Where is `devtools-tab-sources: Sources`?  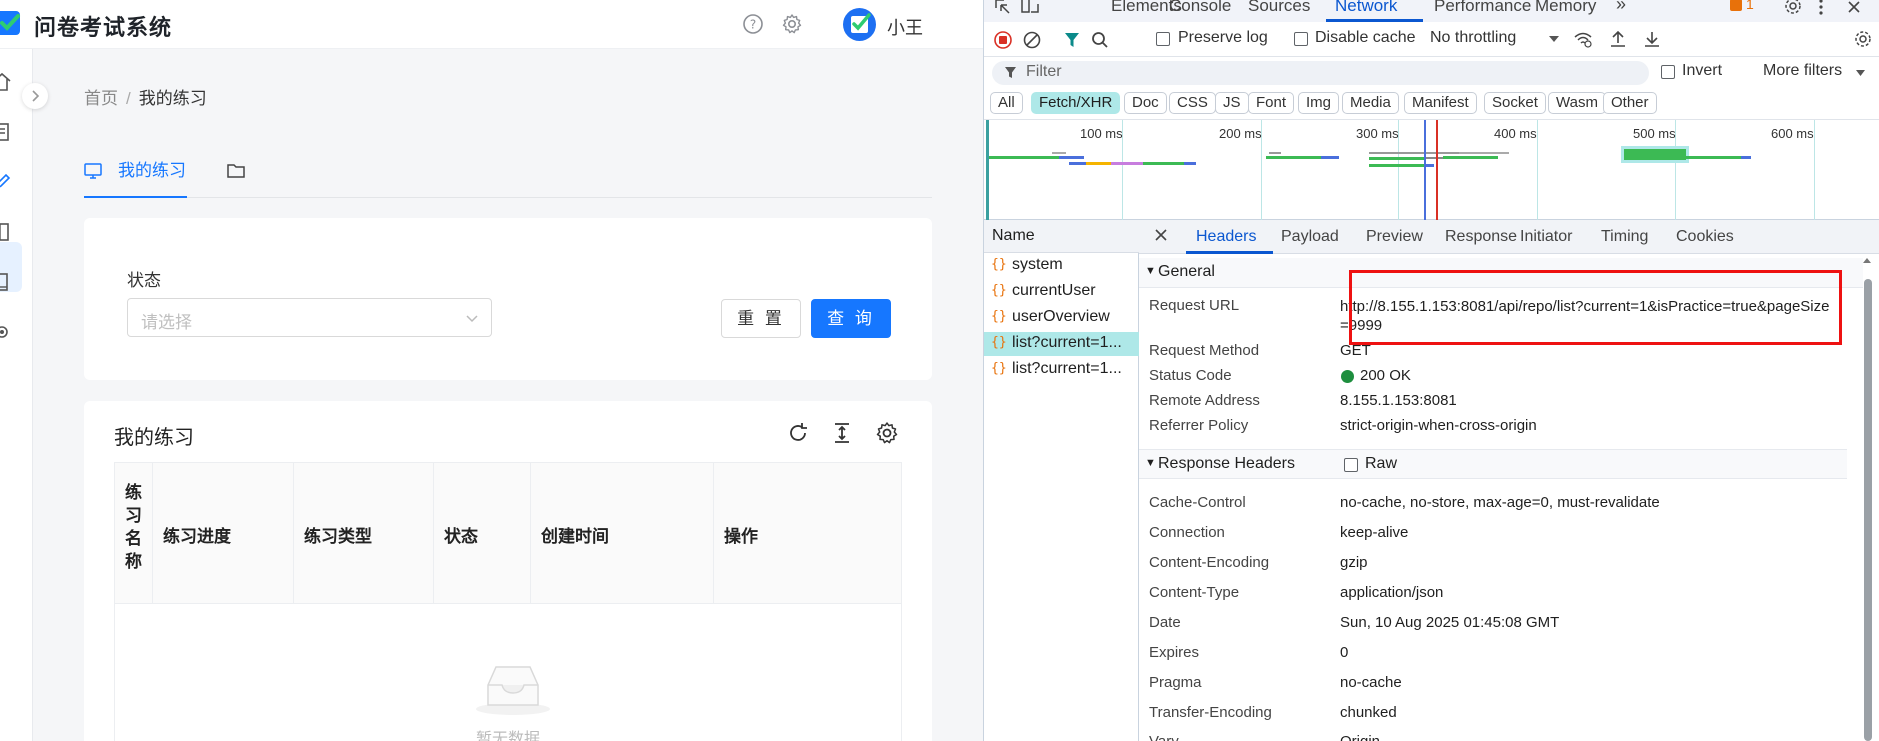 devtools-tab-sources: Sources is located at coordinates (1279, 8).